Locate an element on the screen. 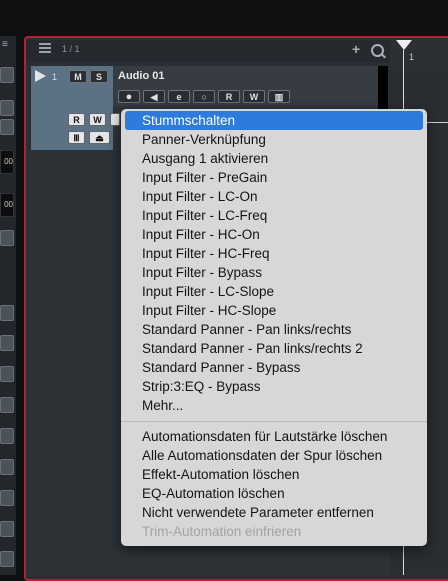  automation-parameter-button is located at coordinates (115, 119).